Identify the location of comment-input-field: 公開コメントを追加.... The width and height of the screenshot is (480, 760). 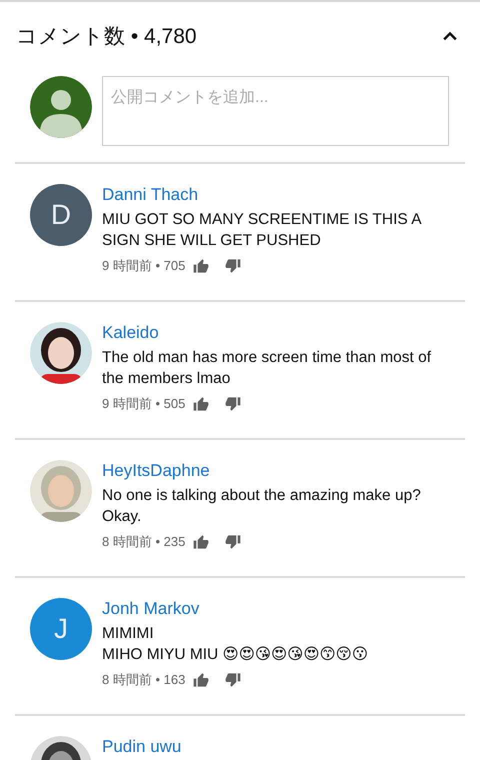
(275, 111).